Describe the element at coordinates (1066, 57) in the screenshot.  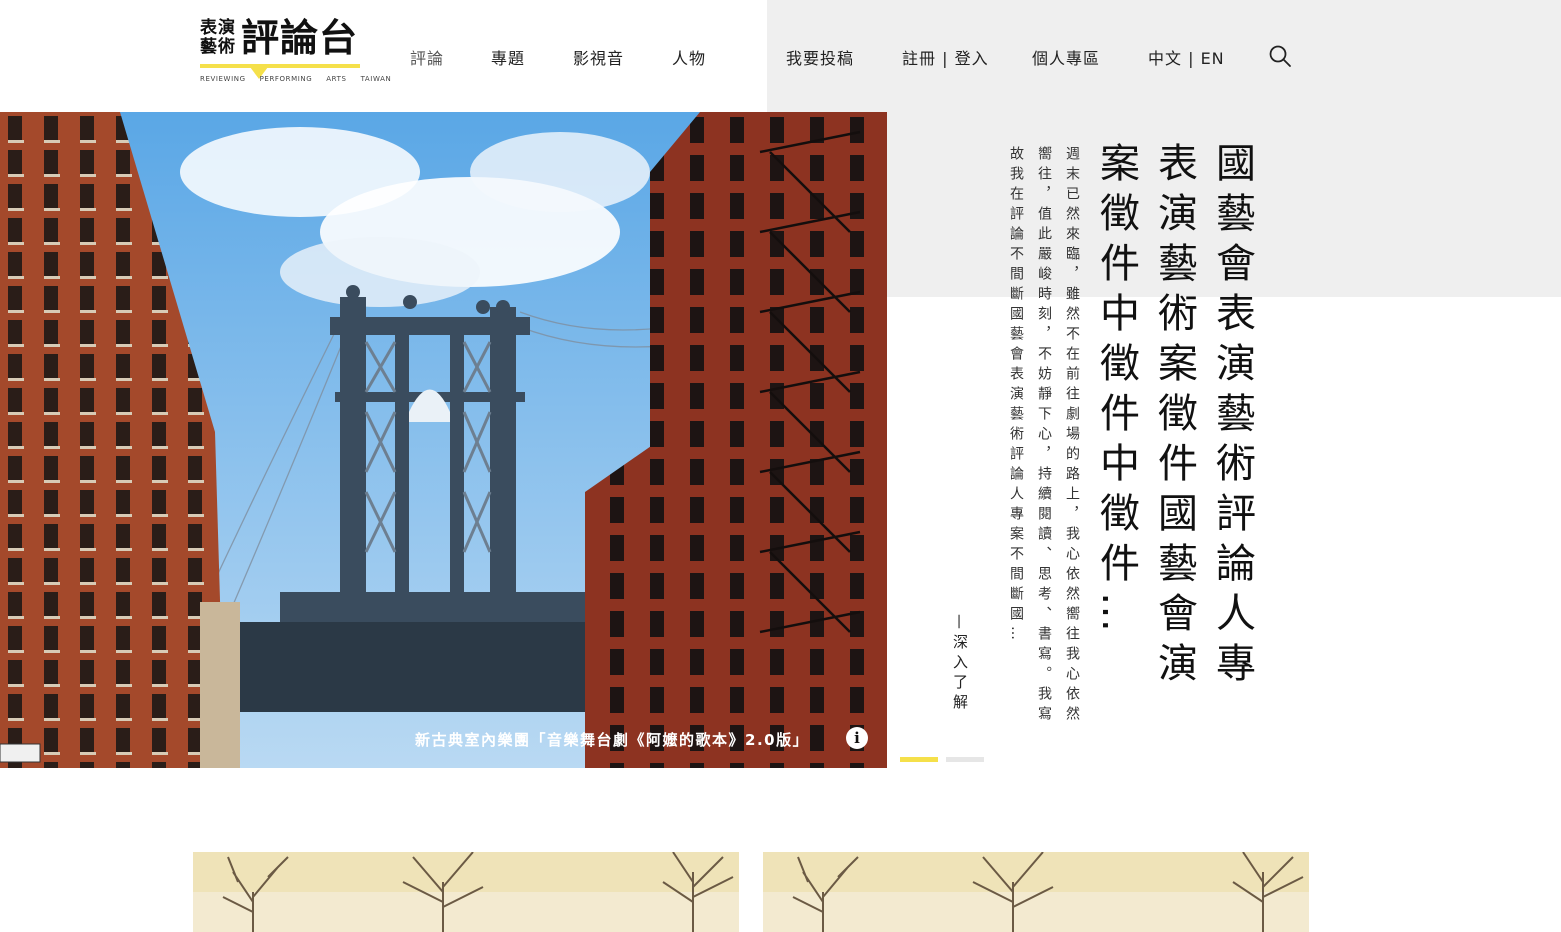
I see `nav-account: 個人專區` at that location.